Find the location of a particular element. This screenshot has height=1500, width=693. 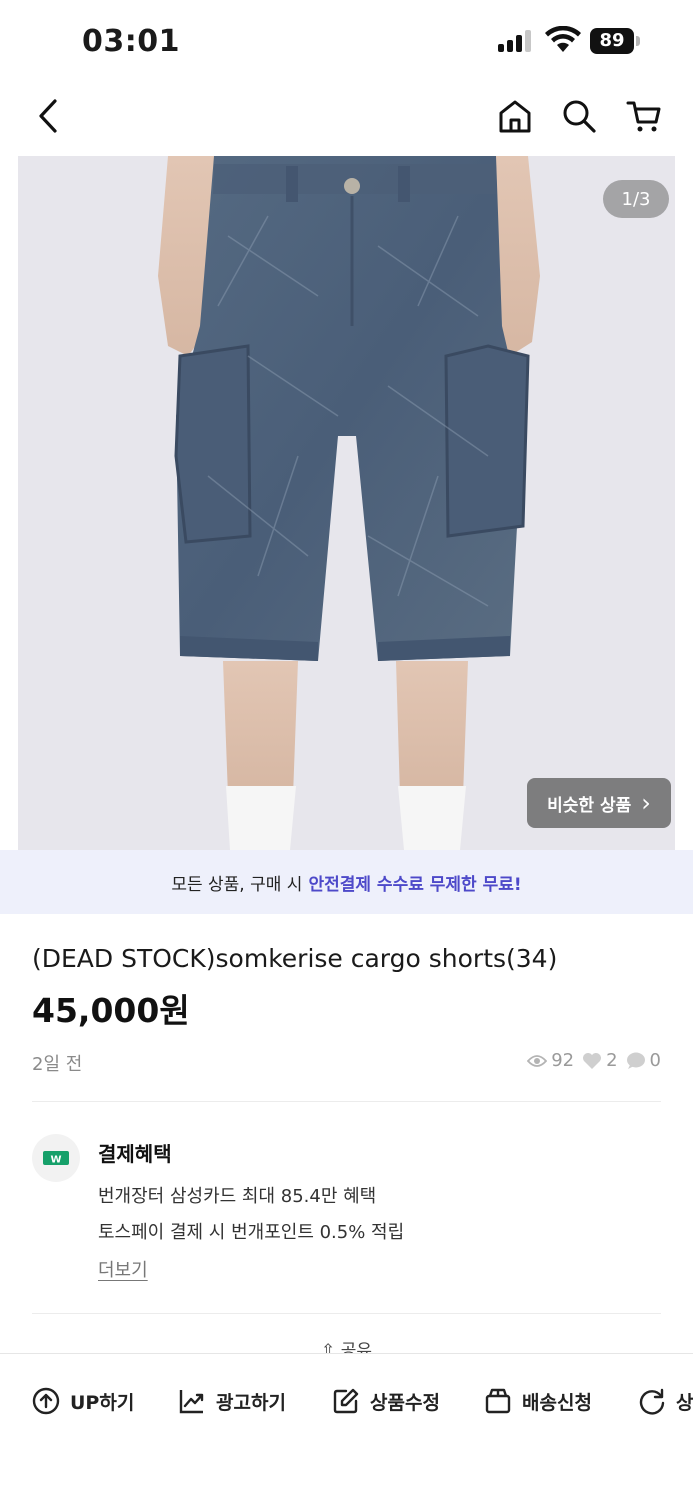

chat-bubble-icon is located at coordinates (635, 1060).